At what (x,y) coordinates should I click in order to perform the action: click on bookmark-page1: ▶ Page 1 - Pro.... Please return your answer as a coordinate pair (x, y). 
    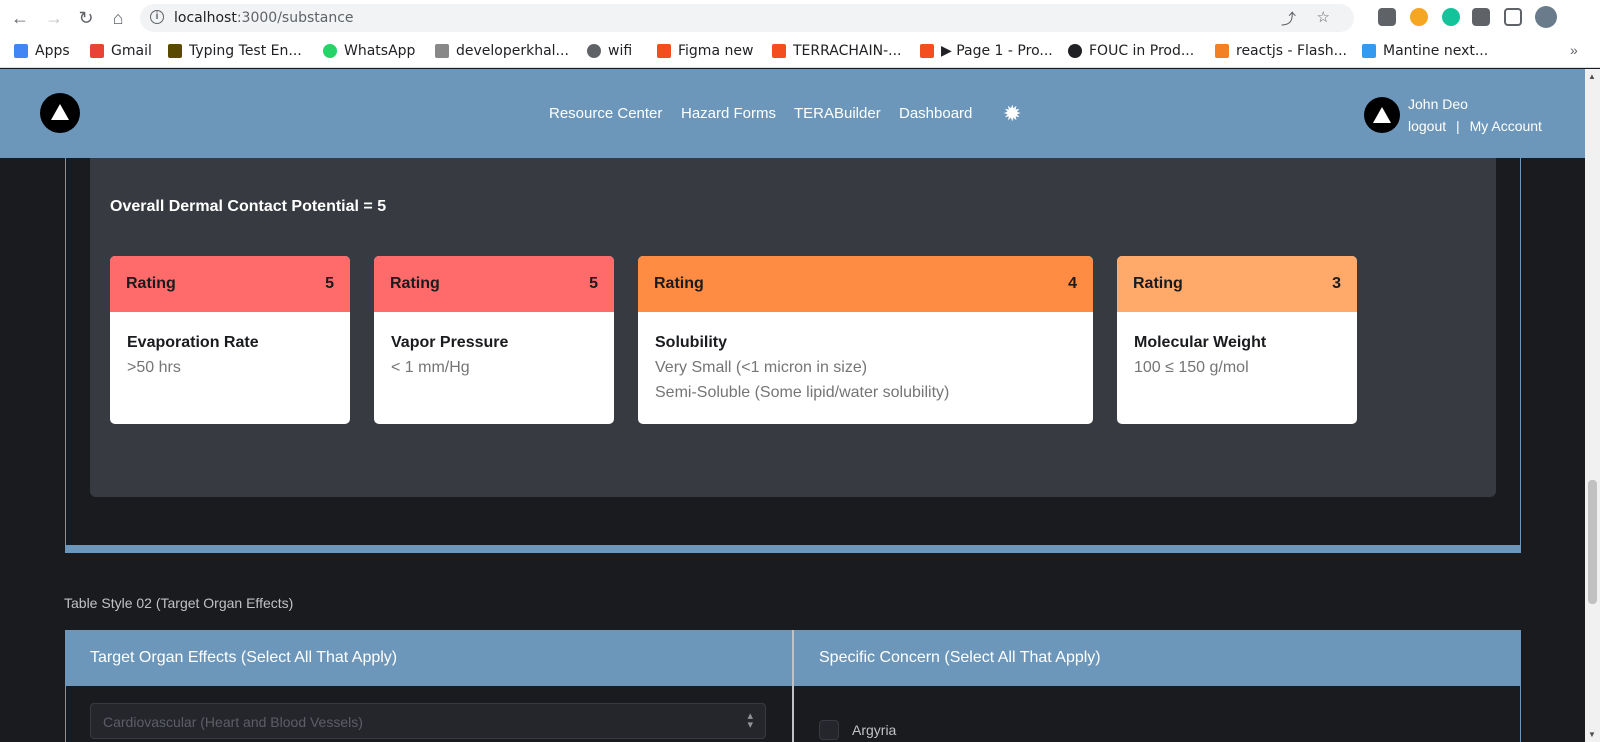
    Looking at the image, I should click on (986, 51).